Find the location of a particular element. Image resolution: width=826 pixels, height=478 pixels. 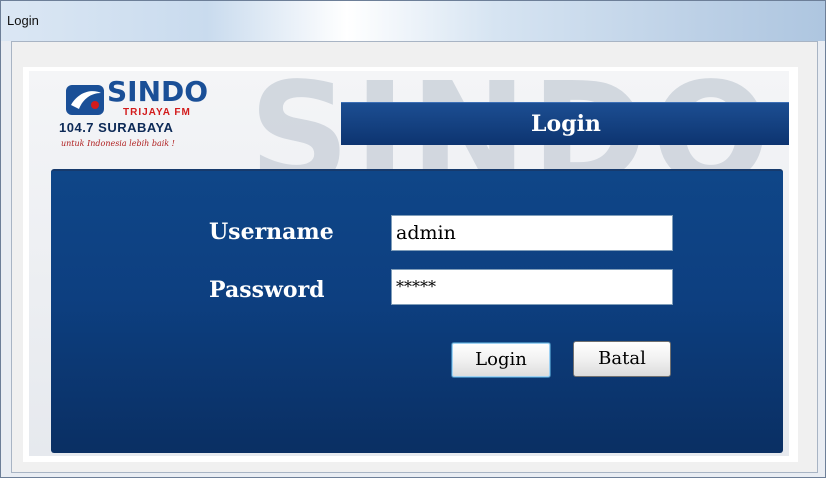

login-header: Login is located at coordinates (565, 123).